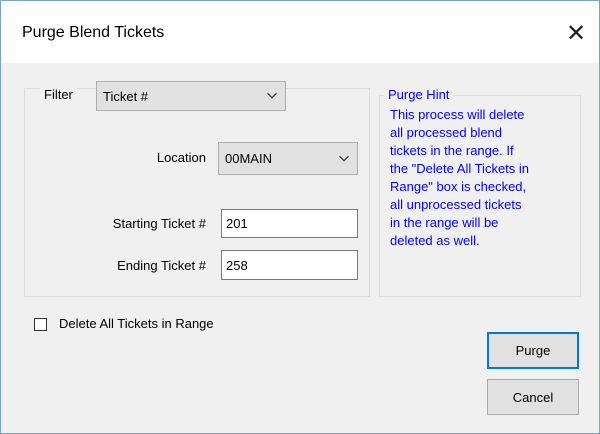 The height and width of the screenshot is (434, 600). What do you see at coordinates (288, 158) in the screenshot?
I see `location-select: 00MAIN` at bounding box center [288, 158].